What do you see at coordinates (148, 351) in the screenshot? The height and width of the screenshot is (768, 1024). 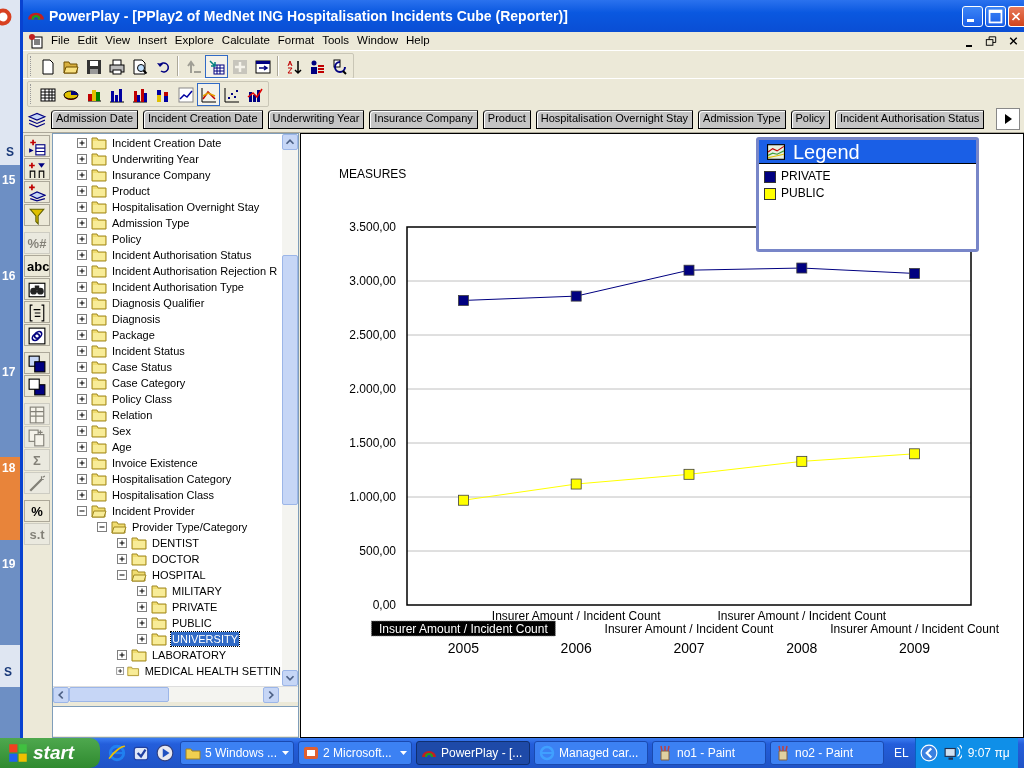 I see `tree-item: Incident Status` at bounding box center [148, 351].